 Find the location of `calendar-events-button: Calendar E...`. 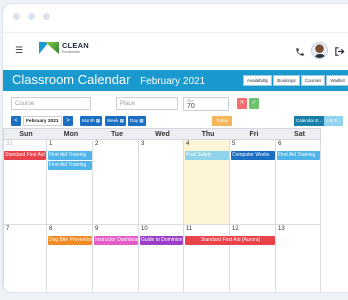

calendar-events-button: Calendar E... is located at coordinates (309, 121).